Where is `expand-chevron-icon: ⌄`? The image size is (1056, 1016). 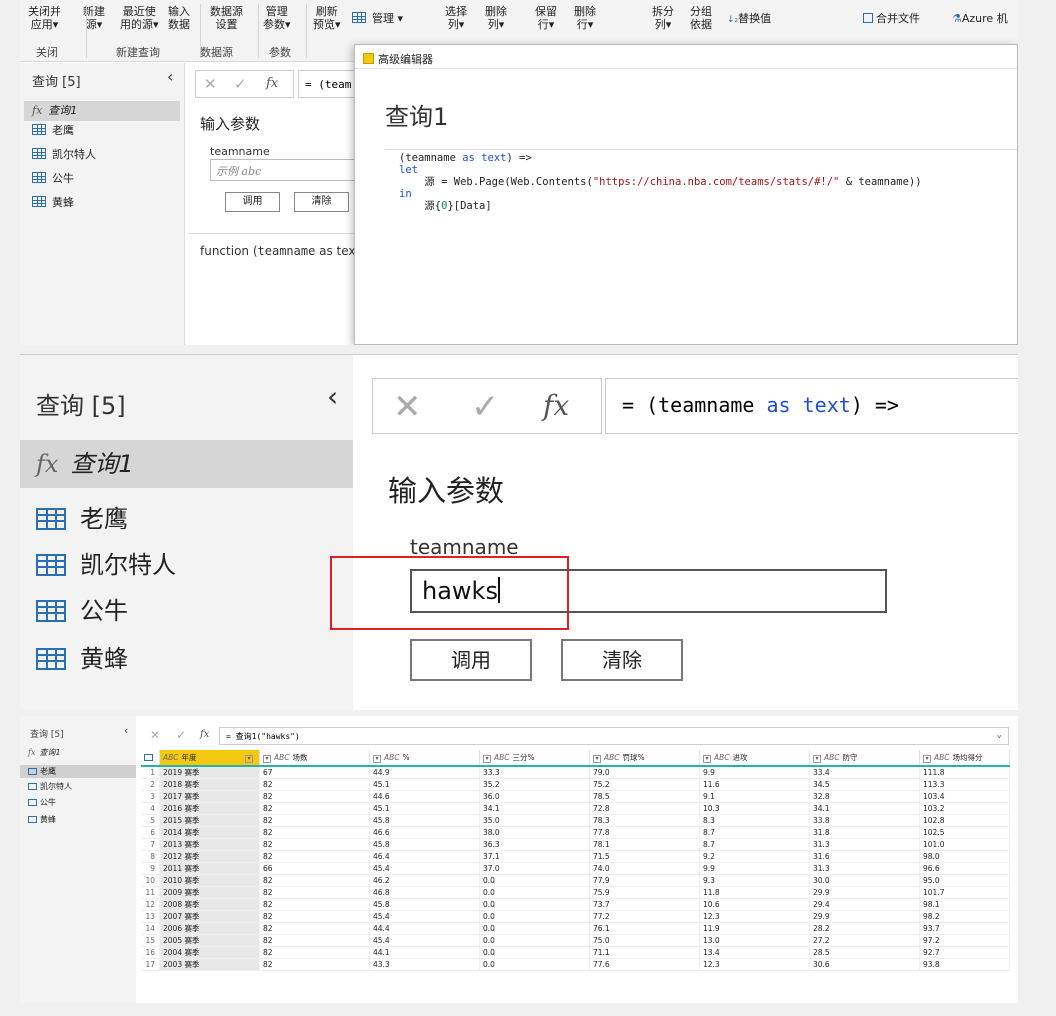 expand-chevron-icon: ⌄ is located at coordinates (999, 735).